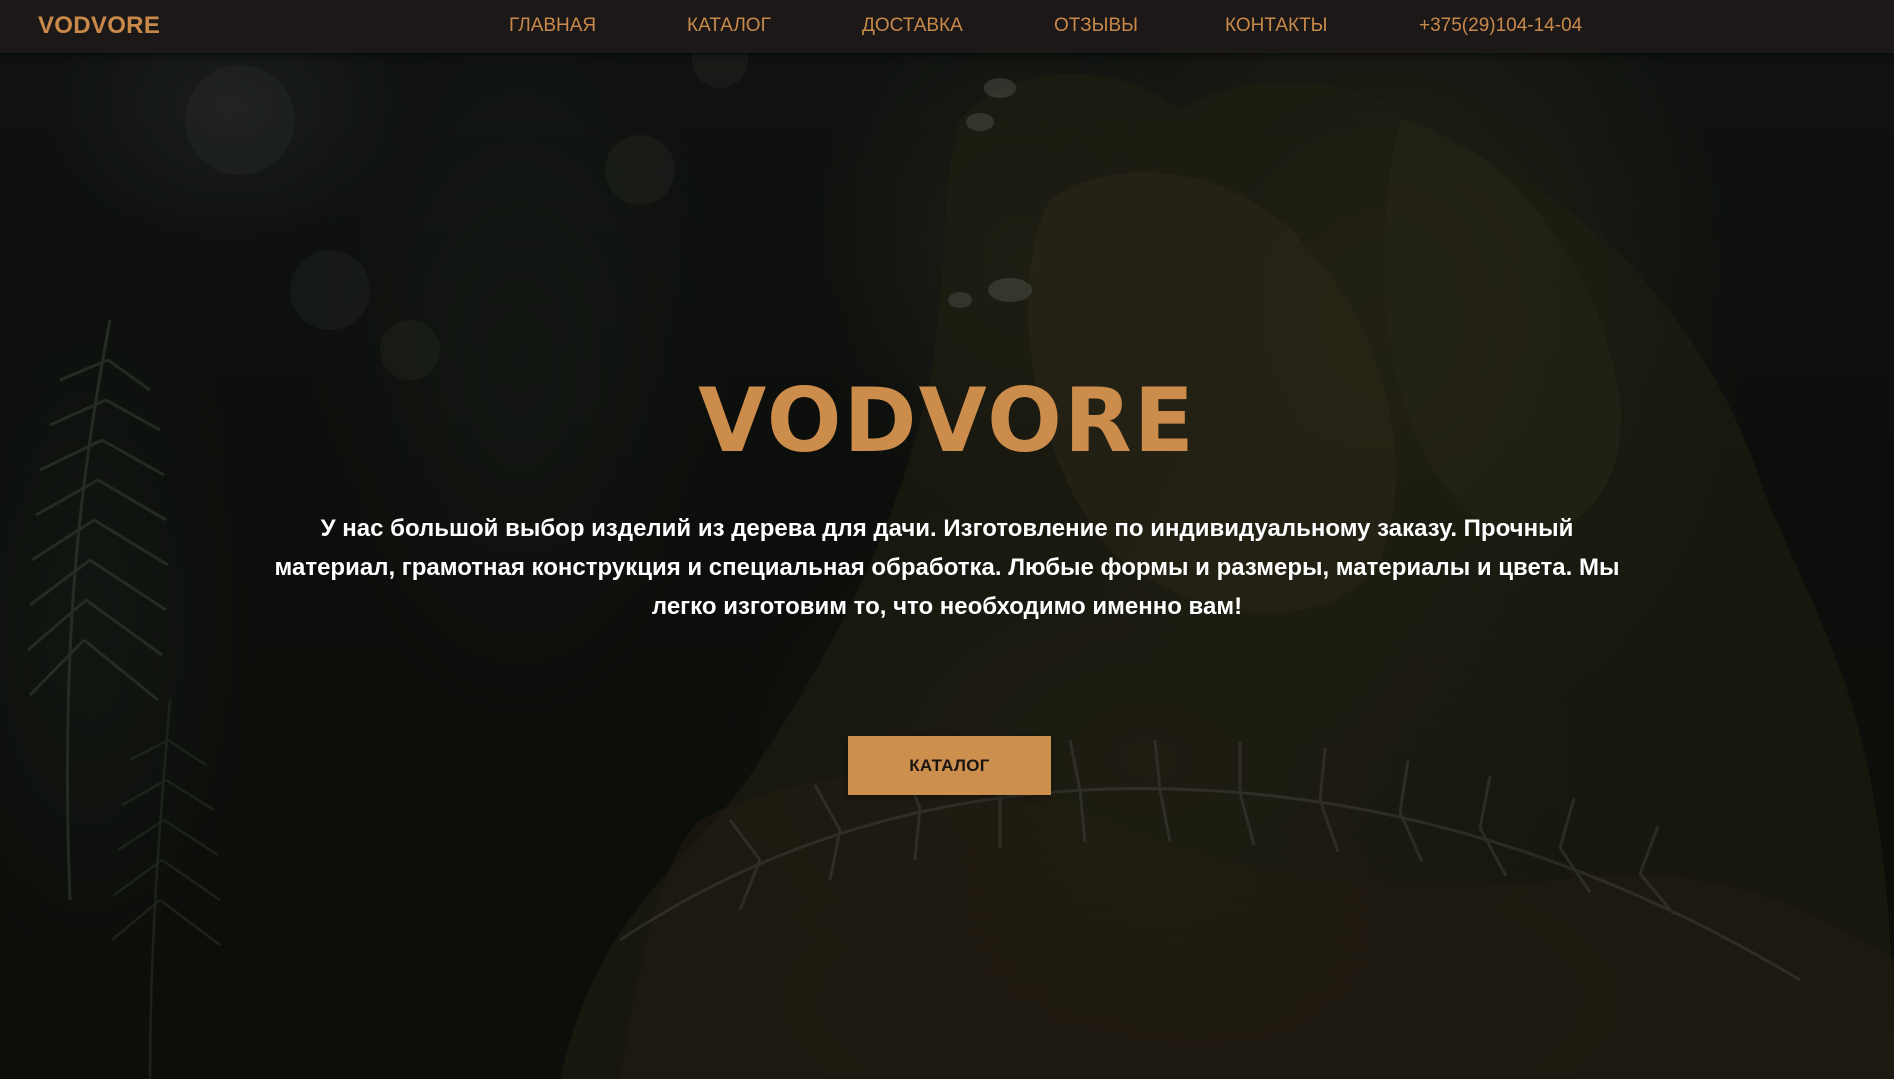  Describe the element at coordinates (552, 26) in the screenshot. I see `nav-item-home: ГЛАВНАЯ` at that location.